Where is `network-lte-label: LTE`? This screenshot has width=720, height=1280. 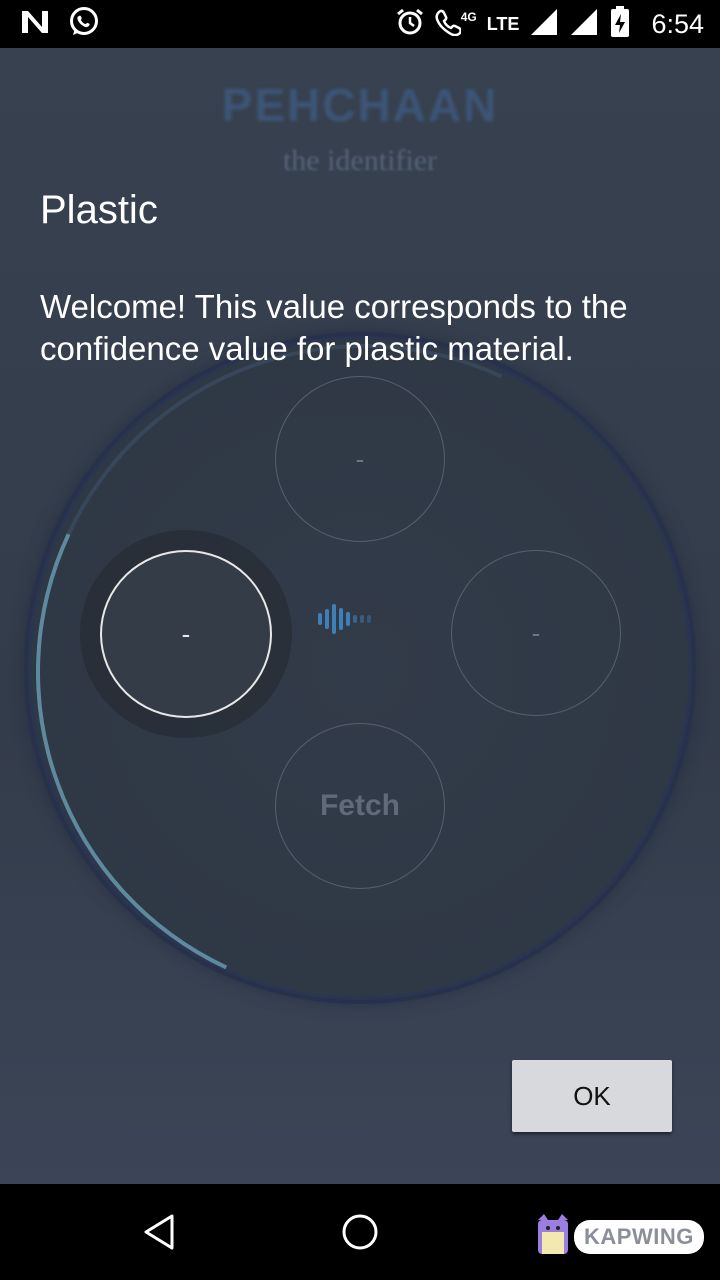
network-lte-label: LTE is located at coordinates (503, 23).